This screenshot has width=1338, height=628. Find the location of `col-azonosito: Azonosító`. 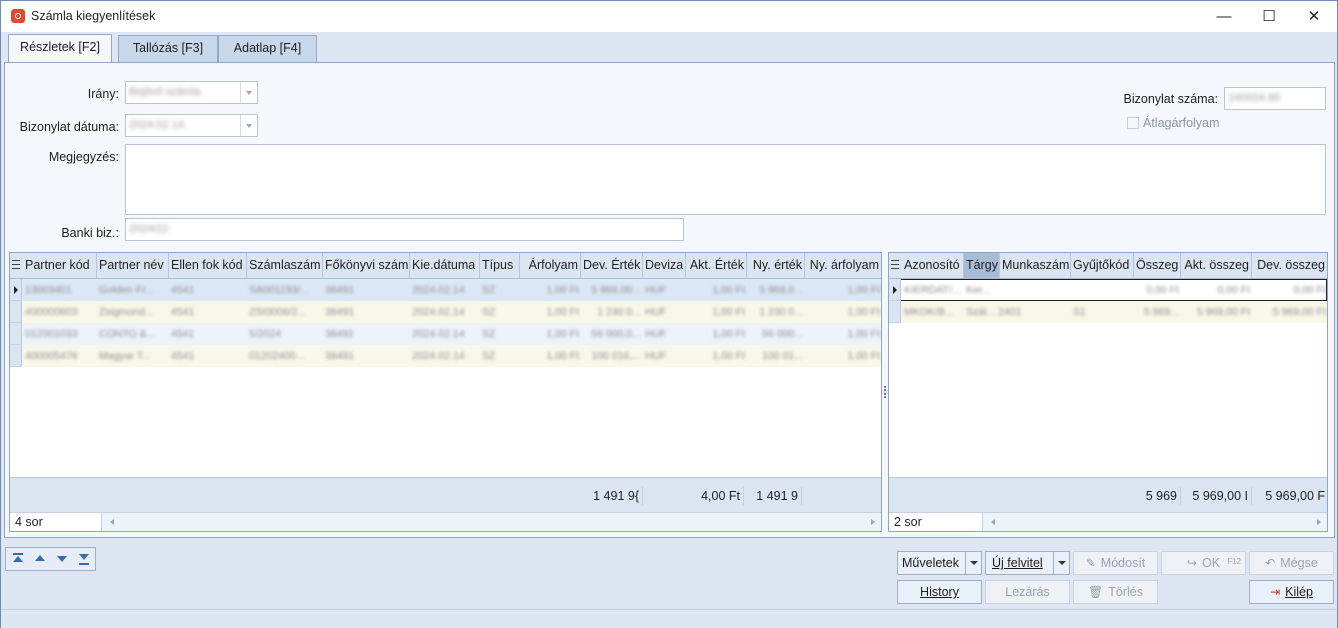

col-azonosito: Azonosító is located at coordinates (933, 265).